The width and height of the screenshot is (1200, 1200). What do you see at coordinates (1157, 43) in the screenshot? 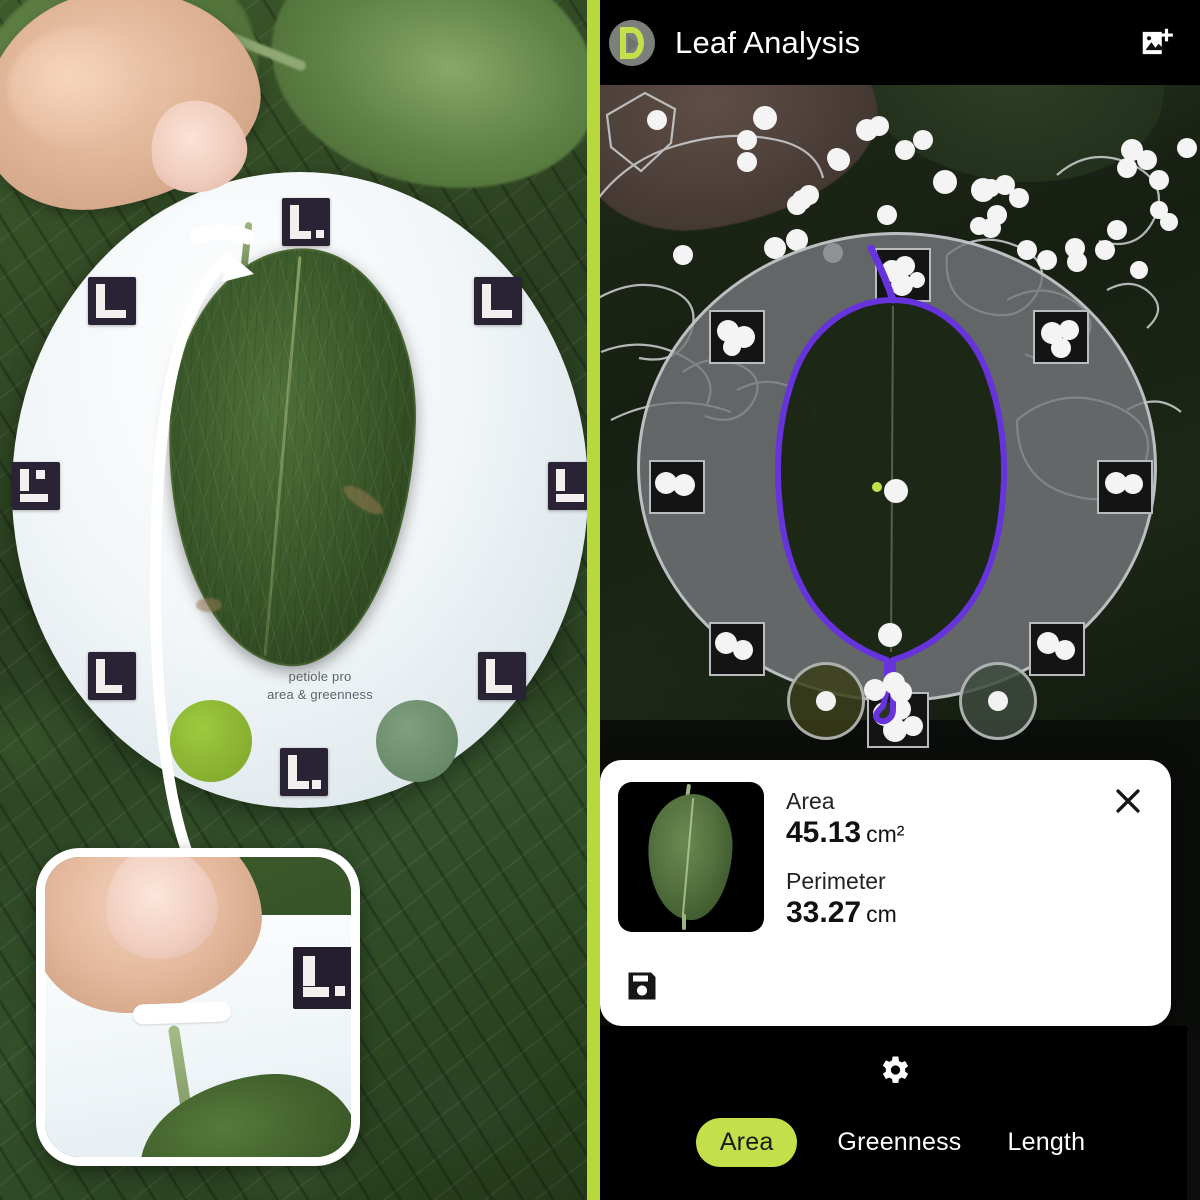
I see `add-image-icon` at bounding box center [1157, 43].